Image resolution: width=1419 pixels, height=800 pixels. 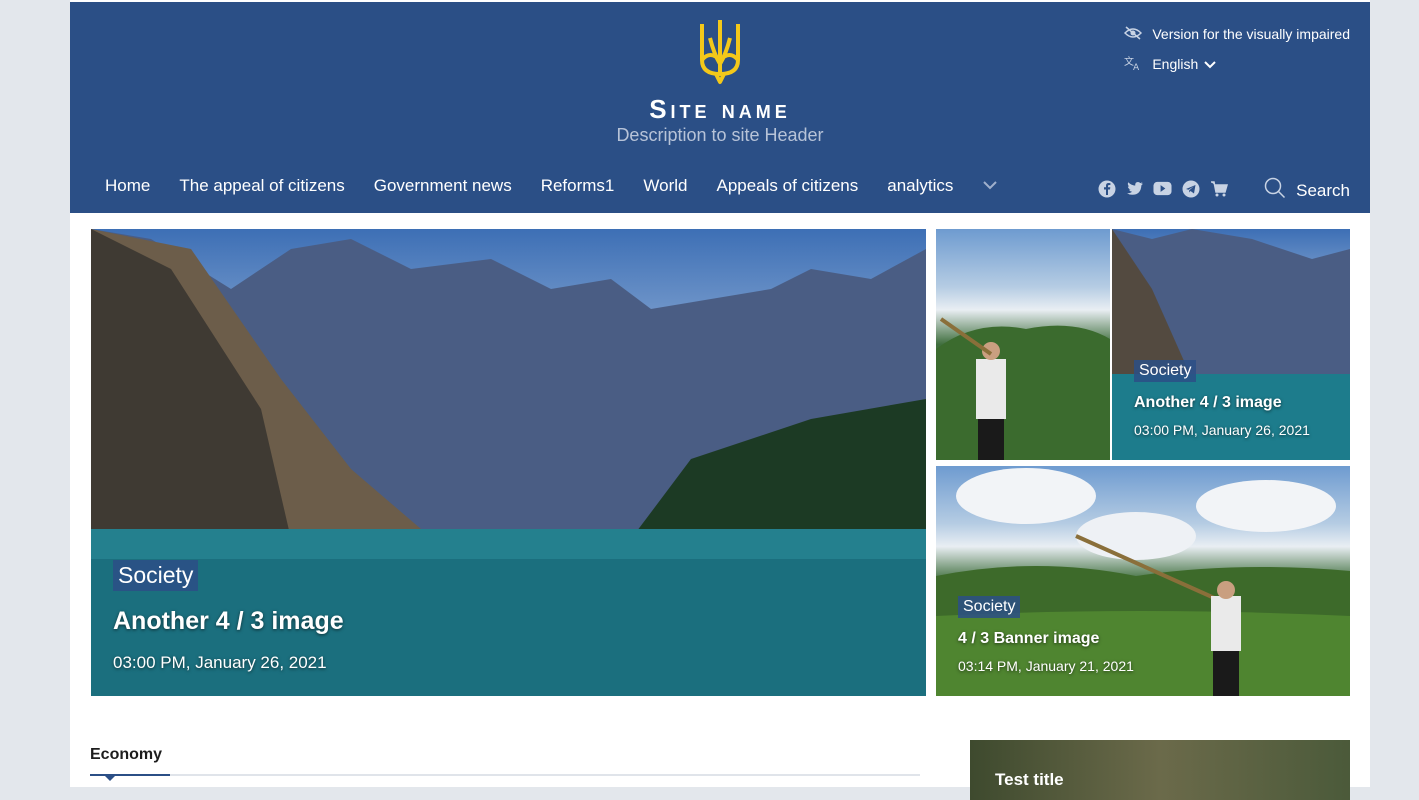 What do you see at coordinates (130, 775) in the screenshot?
I see `section-tab-indicator` at bounding box center [130, 775].